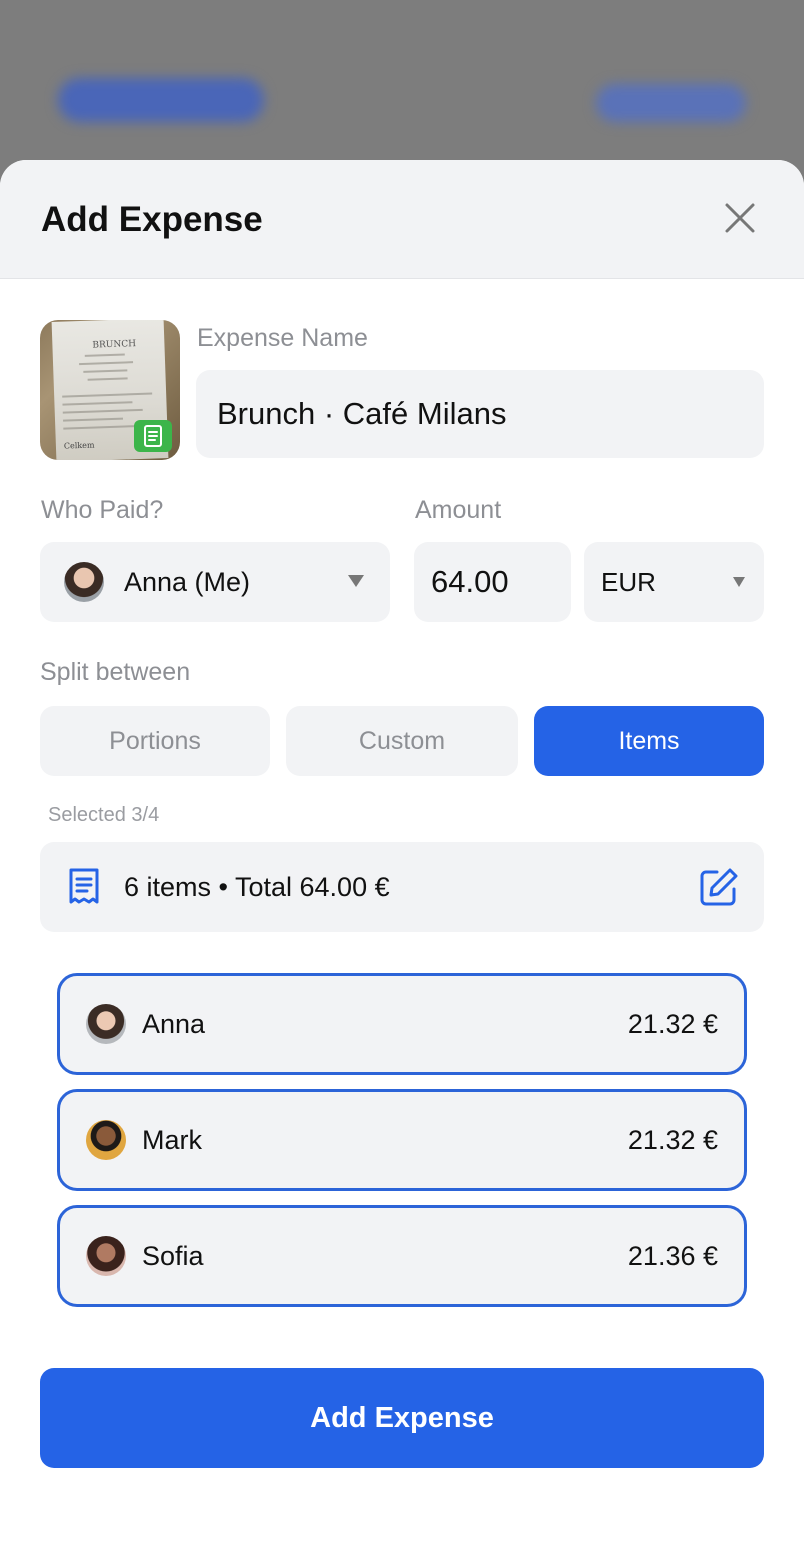 The image size is (804, 1548). Describe the element at coordinates (114, 345) in the screenshot. I see `receipt-header-text: BRUNCH` at that location.